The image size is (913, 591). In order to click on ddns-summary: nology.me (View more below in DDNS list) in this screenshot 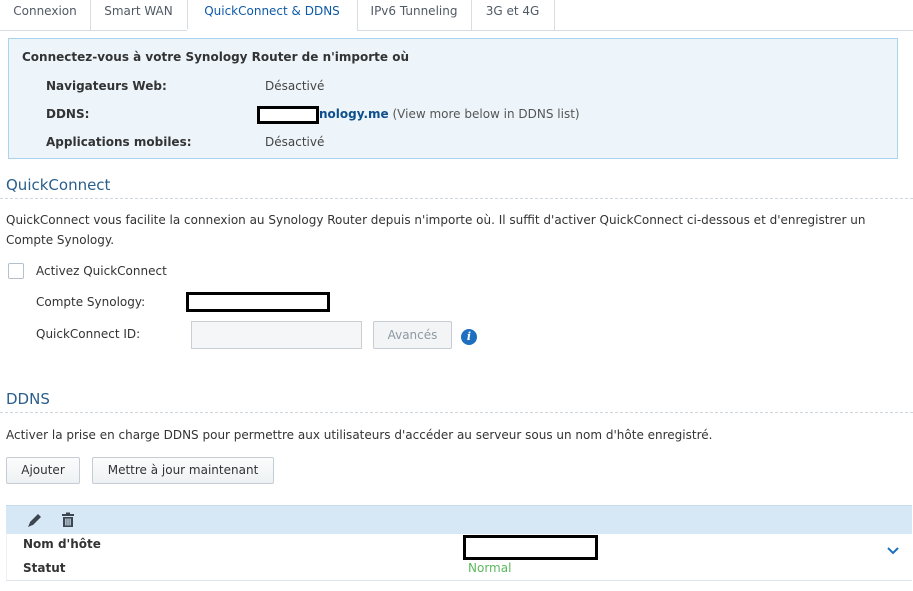, I will do `click(449, 114)`.